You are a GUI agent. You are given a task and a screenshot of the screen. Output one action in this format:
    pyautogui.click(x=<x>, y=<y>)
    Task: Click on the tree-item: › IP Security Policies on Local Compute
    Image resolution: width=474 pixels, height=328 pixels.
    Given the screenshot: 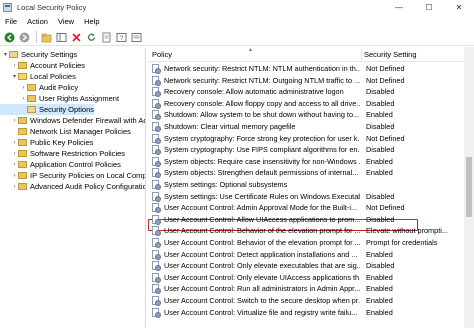 What is the action you would take?
    pyautogui.click(x=73, y=175)
    